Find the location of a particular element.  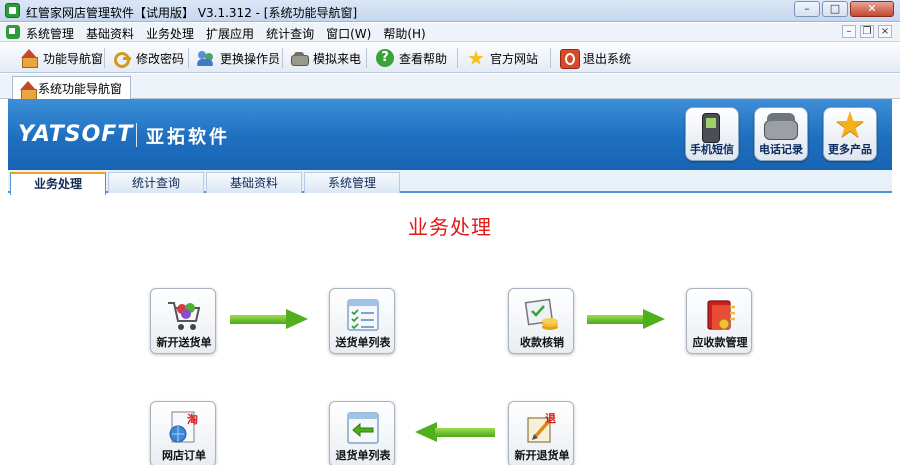

tab-business: 业务处理 is located at coordinates (58, 183).